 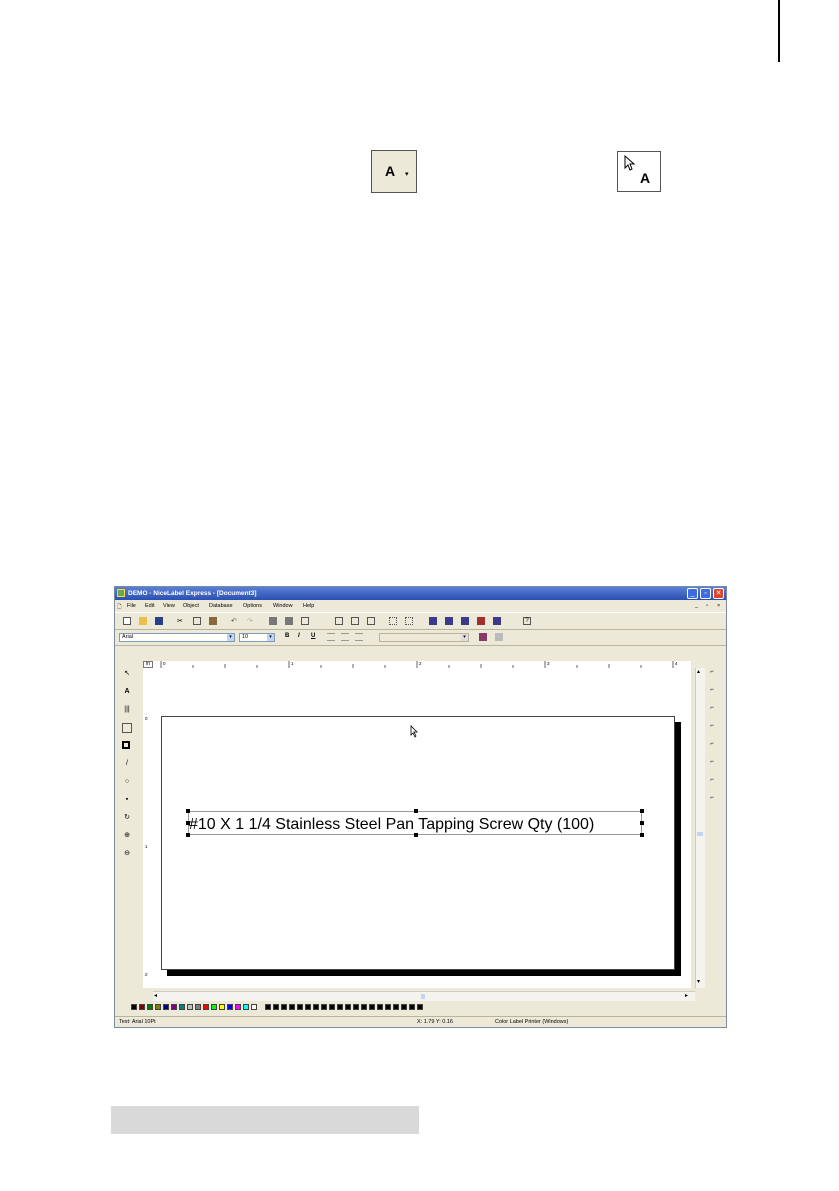 What do you see at coordinates (127, 674) in the screenshot?
I see `pointer-icon: ↖` at bounding box center [127, 674].